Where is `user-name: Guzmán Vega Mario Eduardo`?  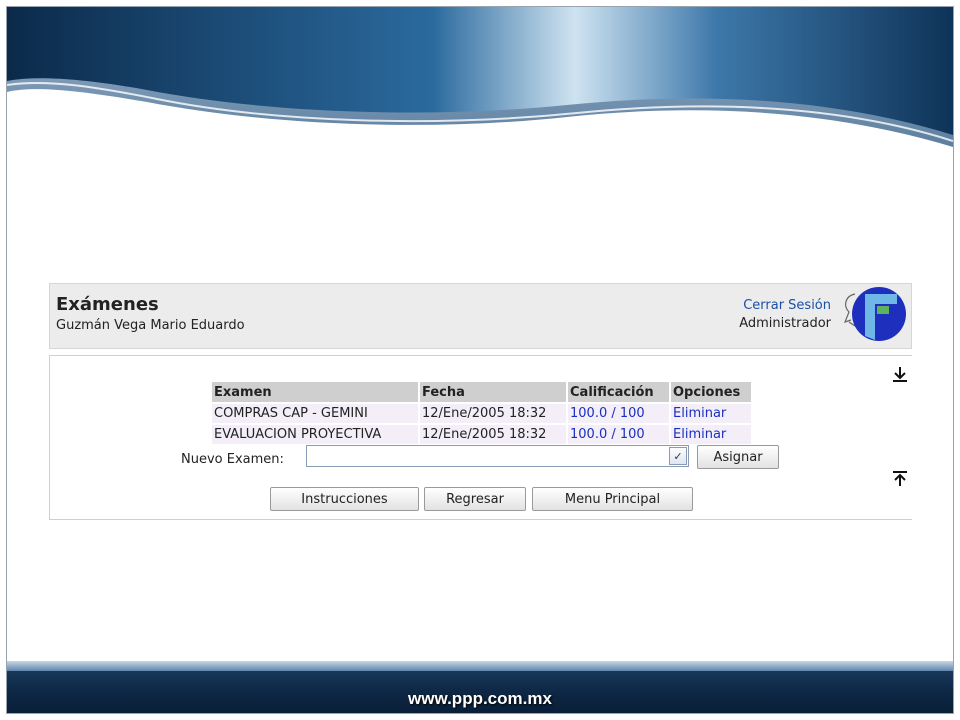
user-name: Guzmán Vega Mario Eduardo is located at coordinates (150, 325).